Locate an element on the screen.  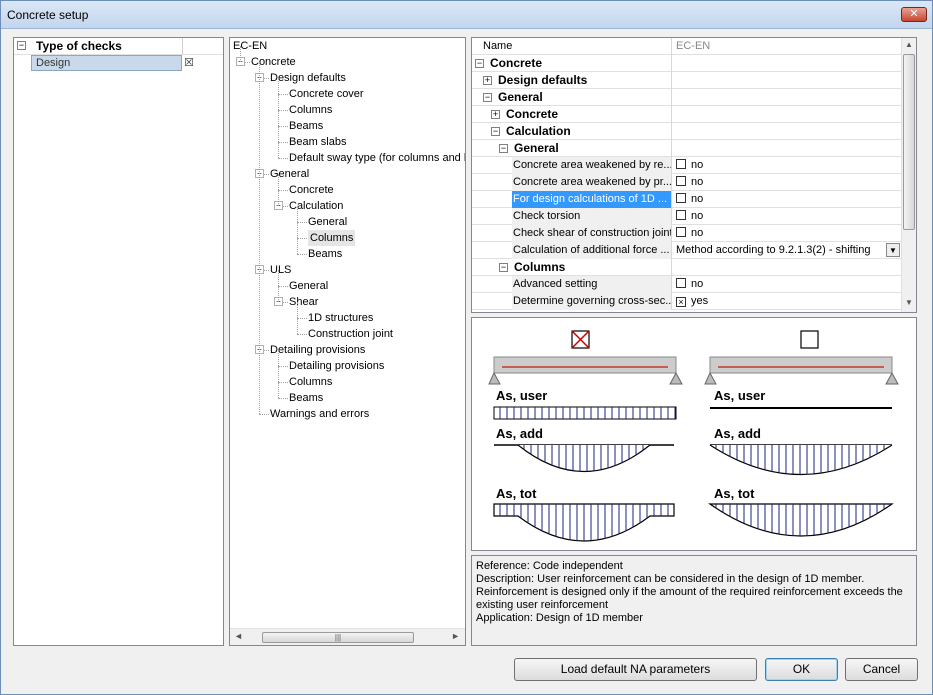
grid-row-name: Concrete is located at coordinates (532, 114).